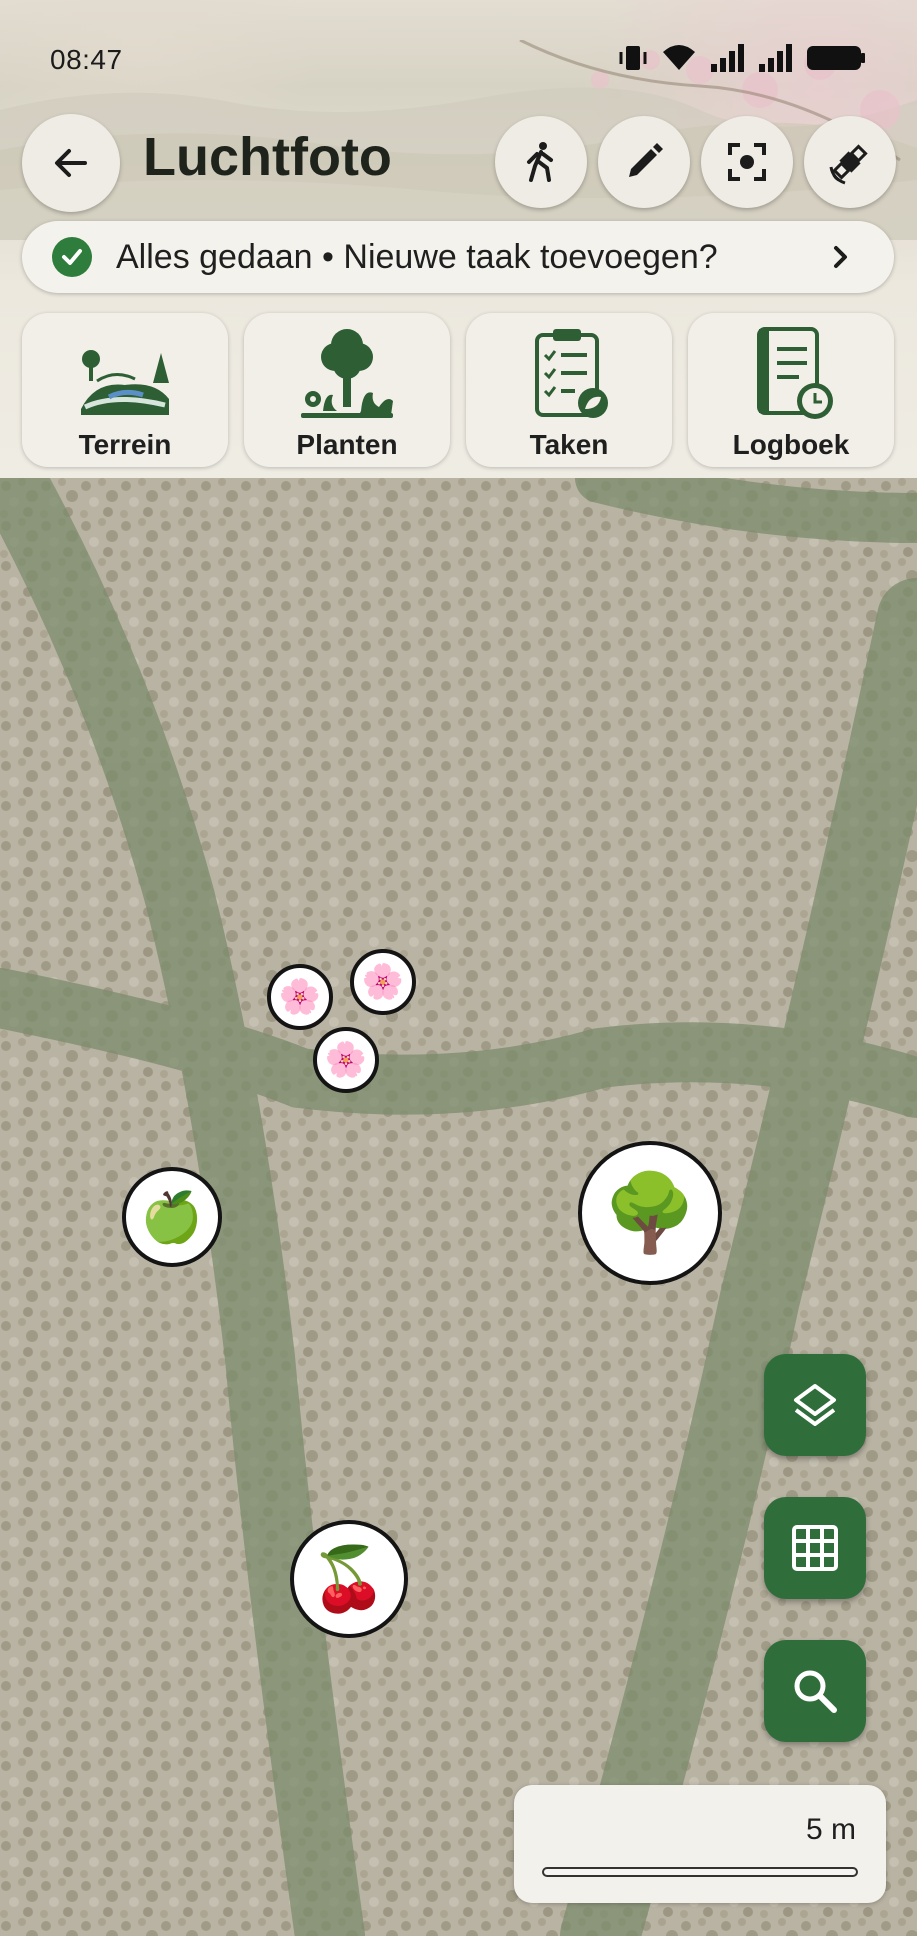 Image resolution: width=917 pixels, height=1936 pixels. I want to click on center-focus-icon, so click(747, 162).